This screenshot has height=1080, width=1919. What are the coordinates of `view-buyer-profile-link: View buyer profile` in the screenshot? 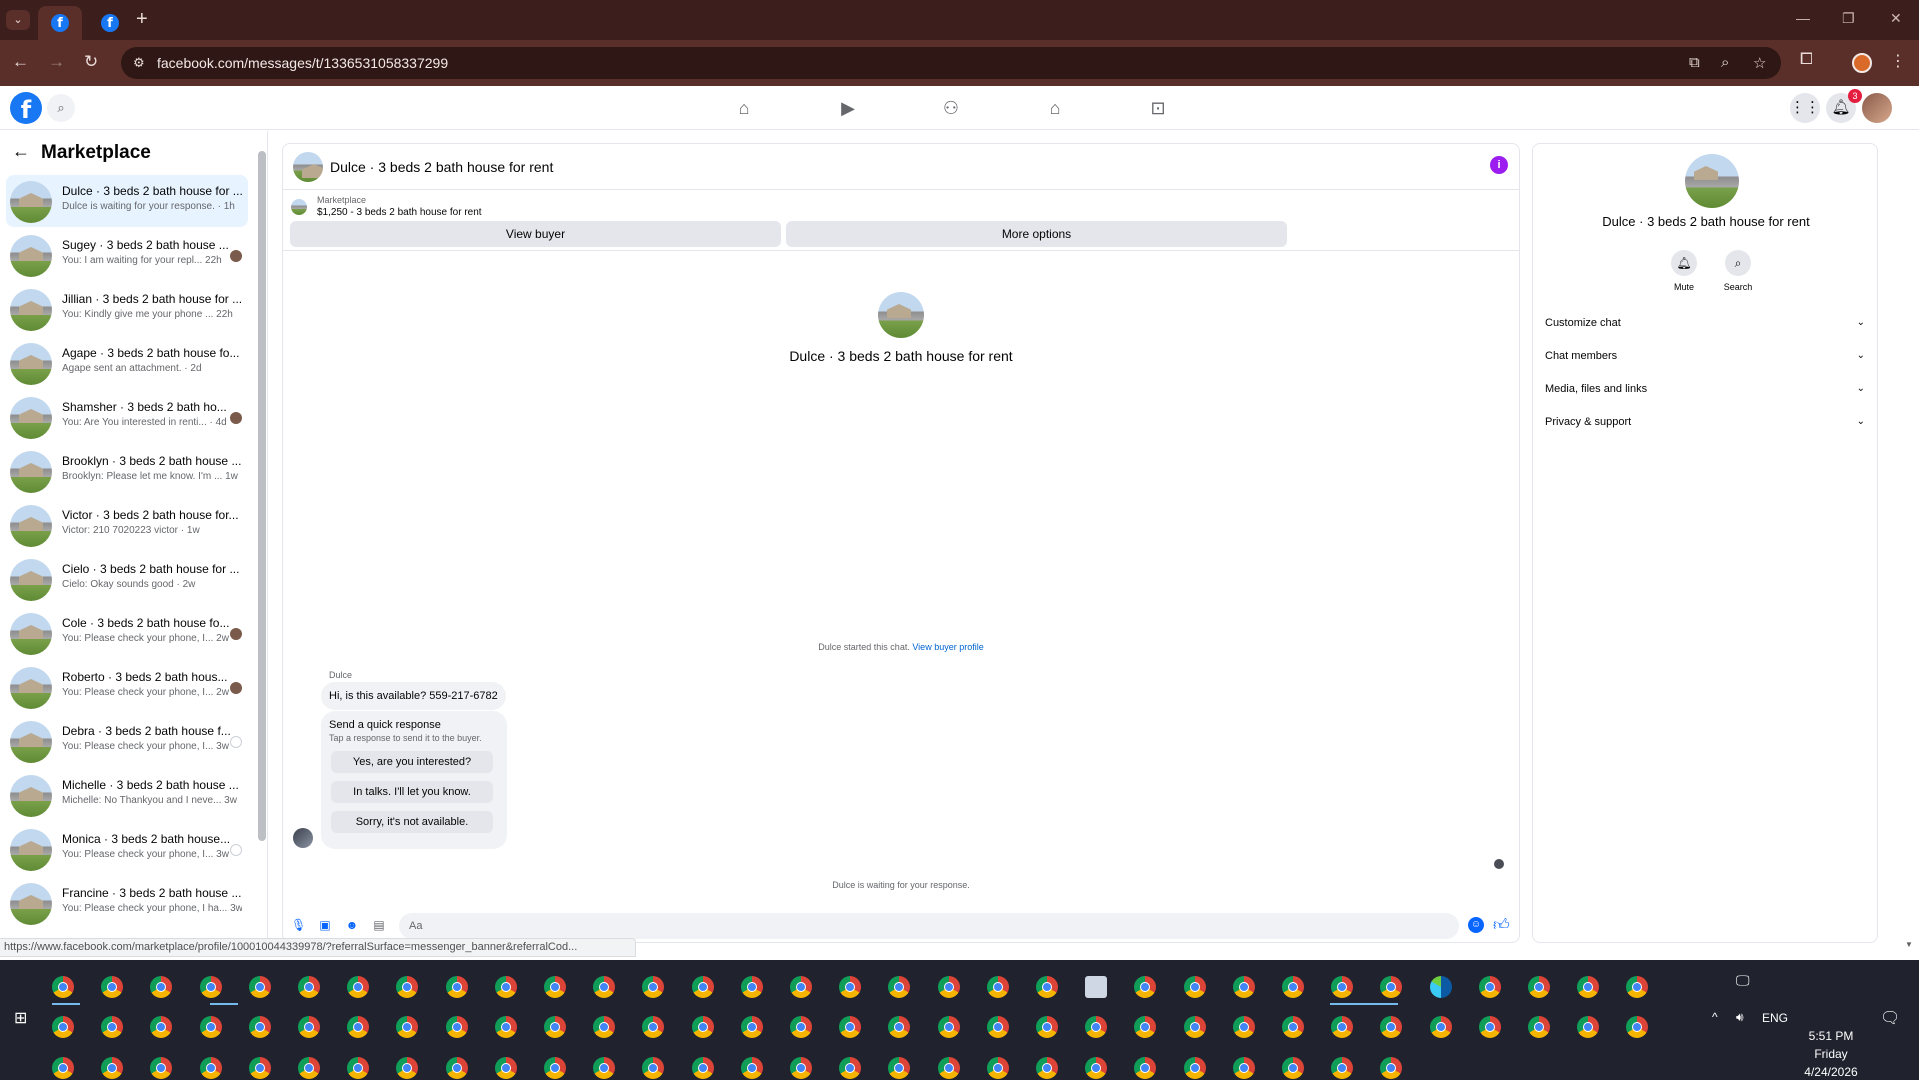 It's located at (947, 647).